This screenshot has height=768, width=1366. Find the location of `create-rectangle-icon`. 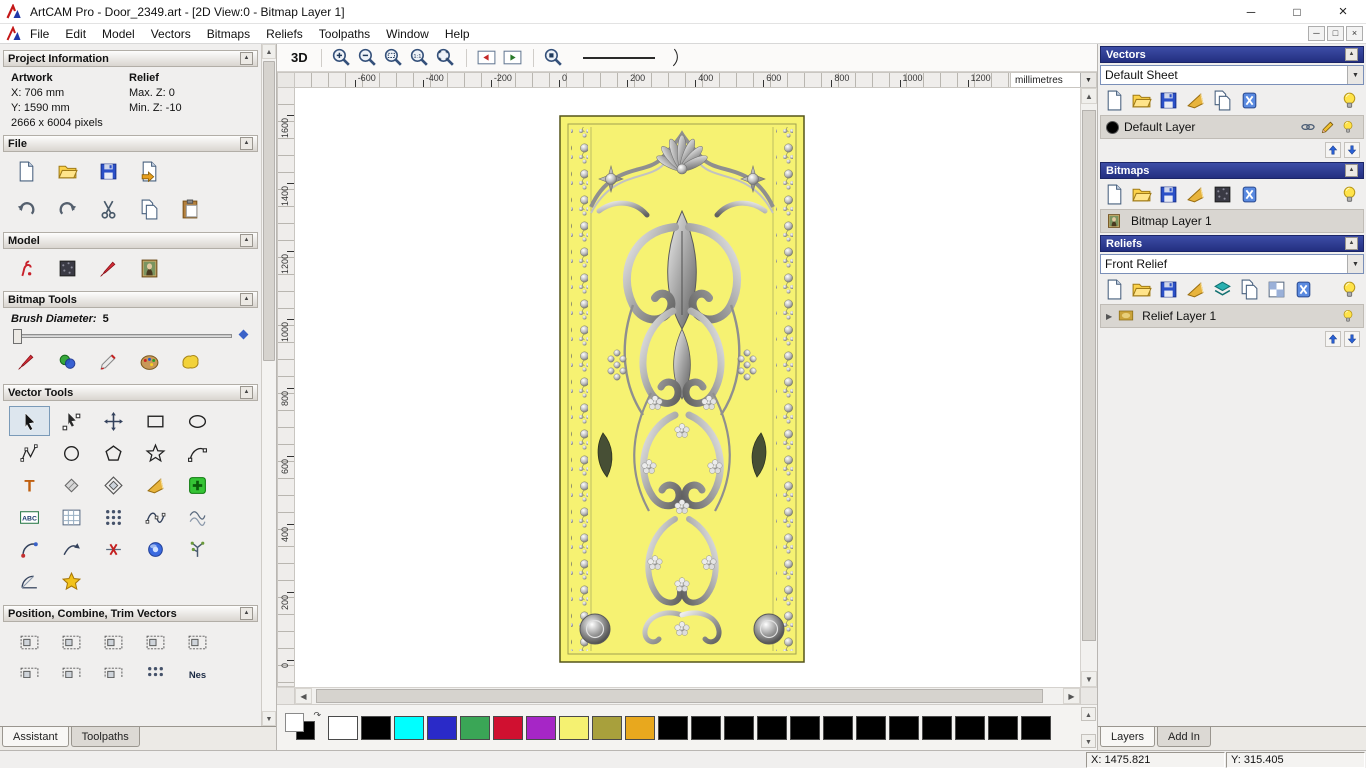

create-rectangle-icon is located at coordinates (155, 421).